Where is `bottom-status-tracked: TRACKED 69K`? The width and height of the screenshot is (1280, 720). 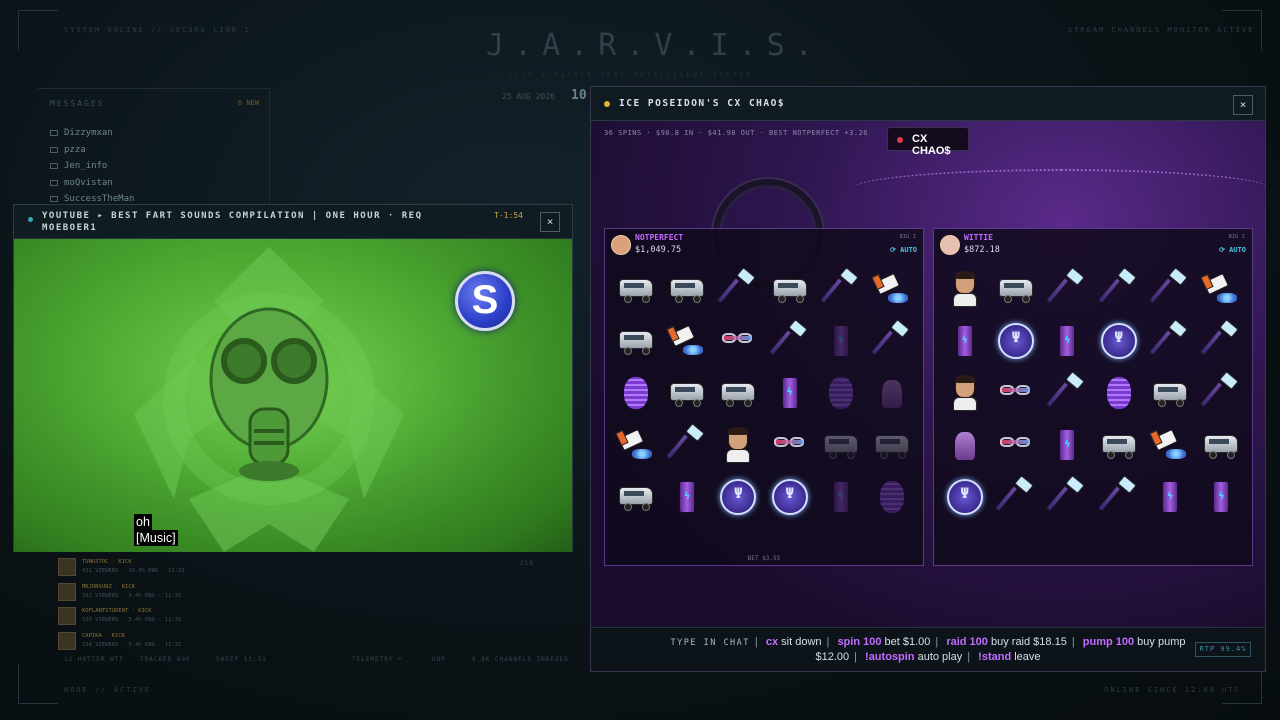
bottom-status-tracked: TRACKED 69K is located at coordinates (165, 659).